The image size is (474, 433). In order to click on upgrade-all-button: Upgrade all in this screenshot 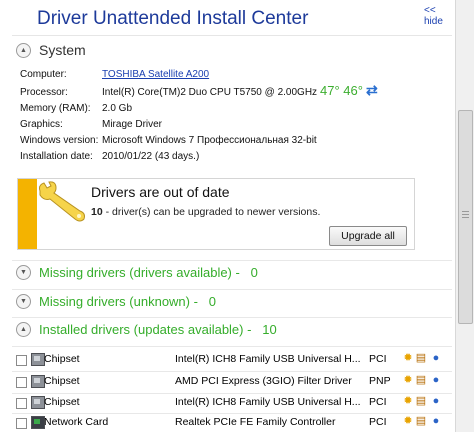, I will do `click(368, 236)`.